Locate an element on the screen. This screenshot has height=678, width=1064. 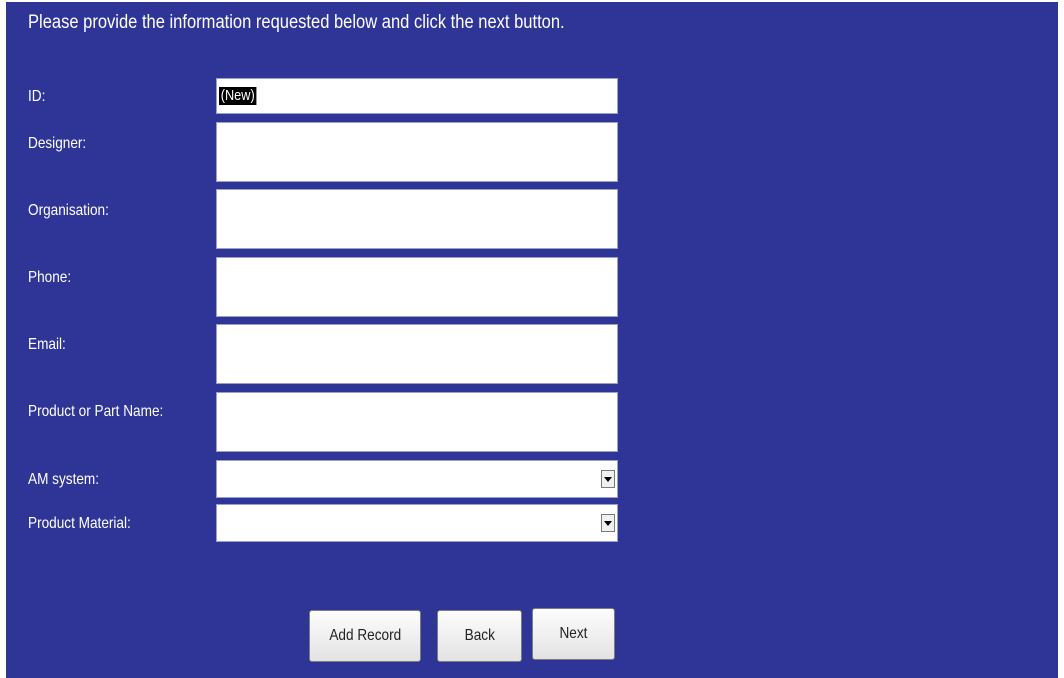
designer-field is located at coordinates (417, 152).